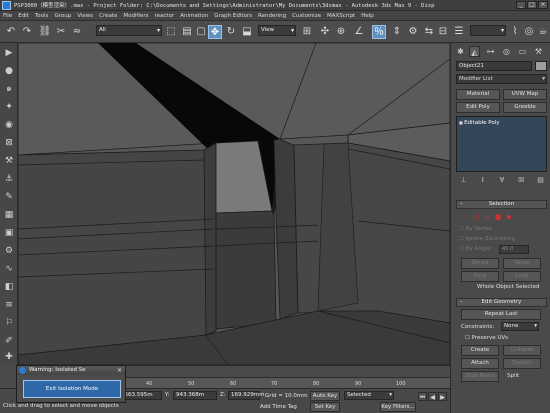  I want to click on key-mode-dropdown: Selected, so click(369, 395).